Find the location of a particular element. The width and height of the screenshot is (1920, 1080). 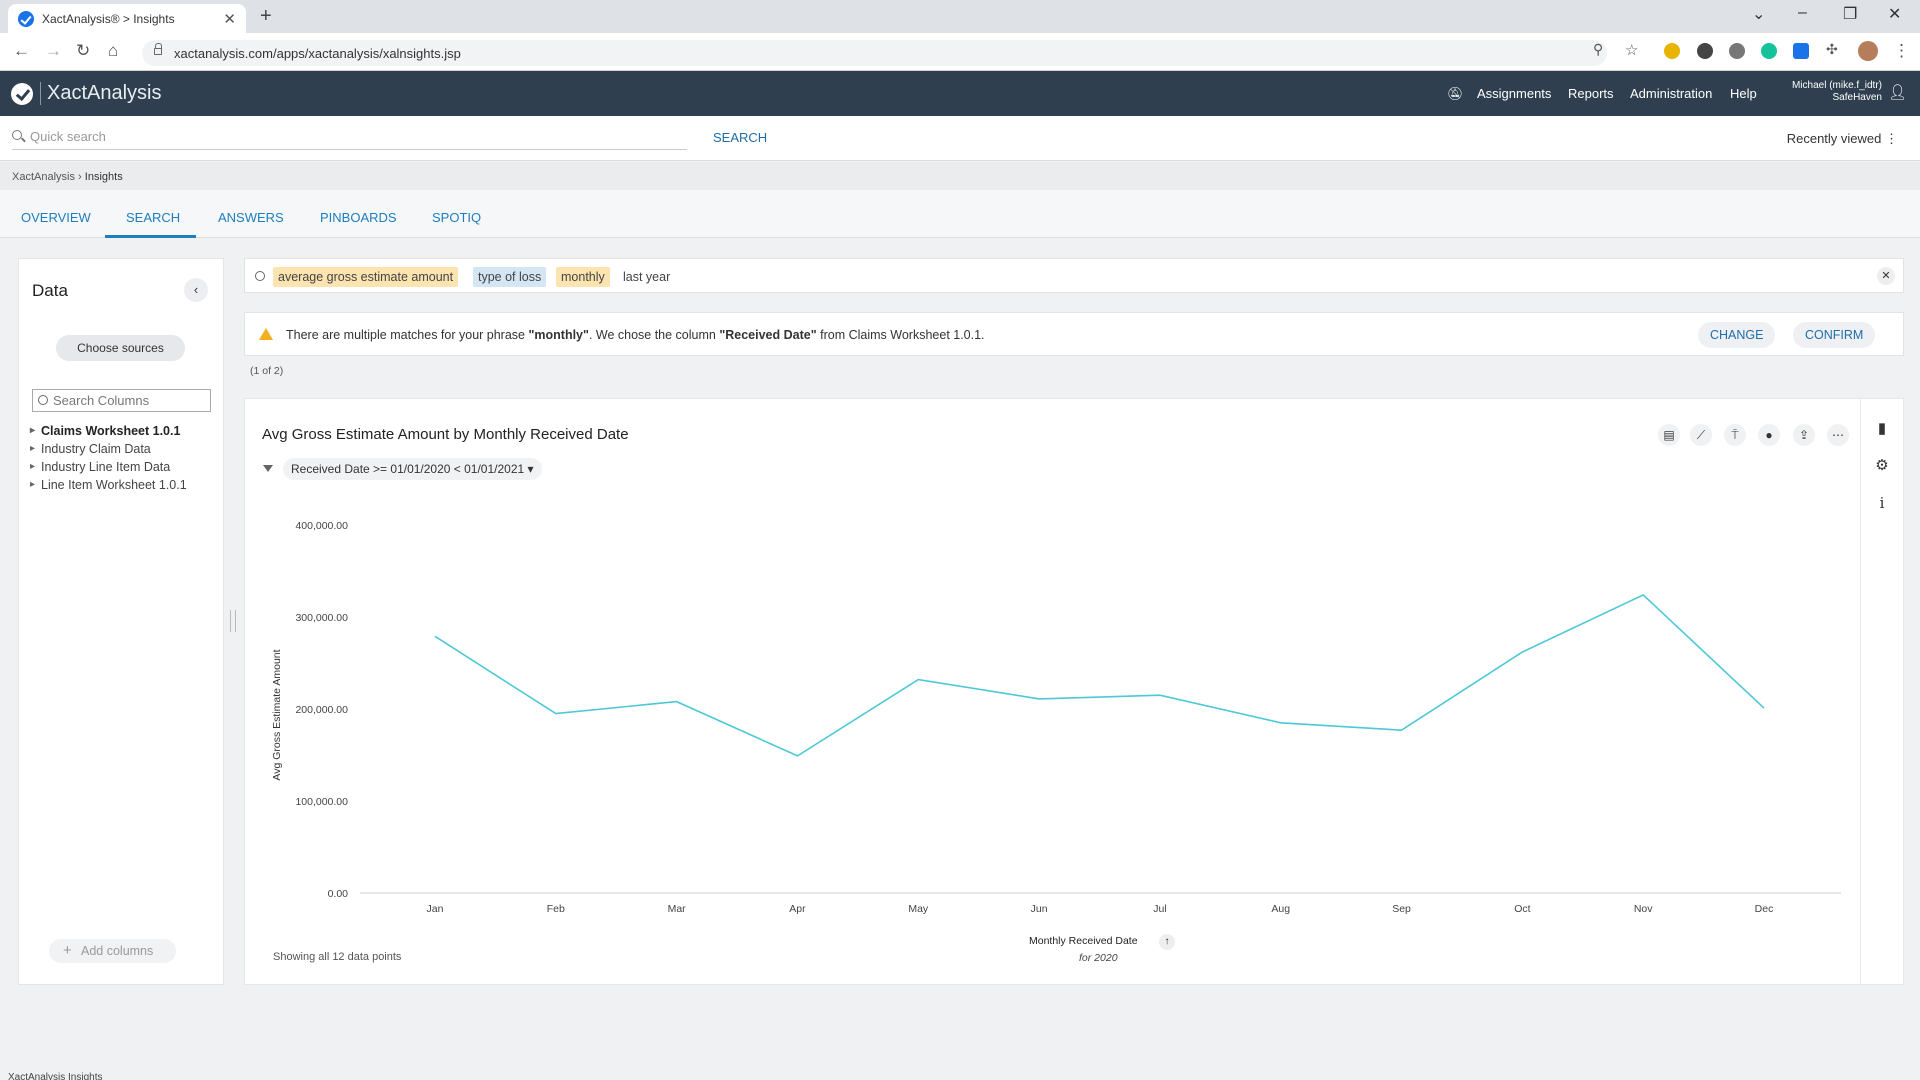

recently-viewed-menu: Recently viewed ⋮ is located at coordinates (1842, 139).